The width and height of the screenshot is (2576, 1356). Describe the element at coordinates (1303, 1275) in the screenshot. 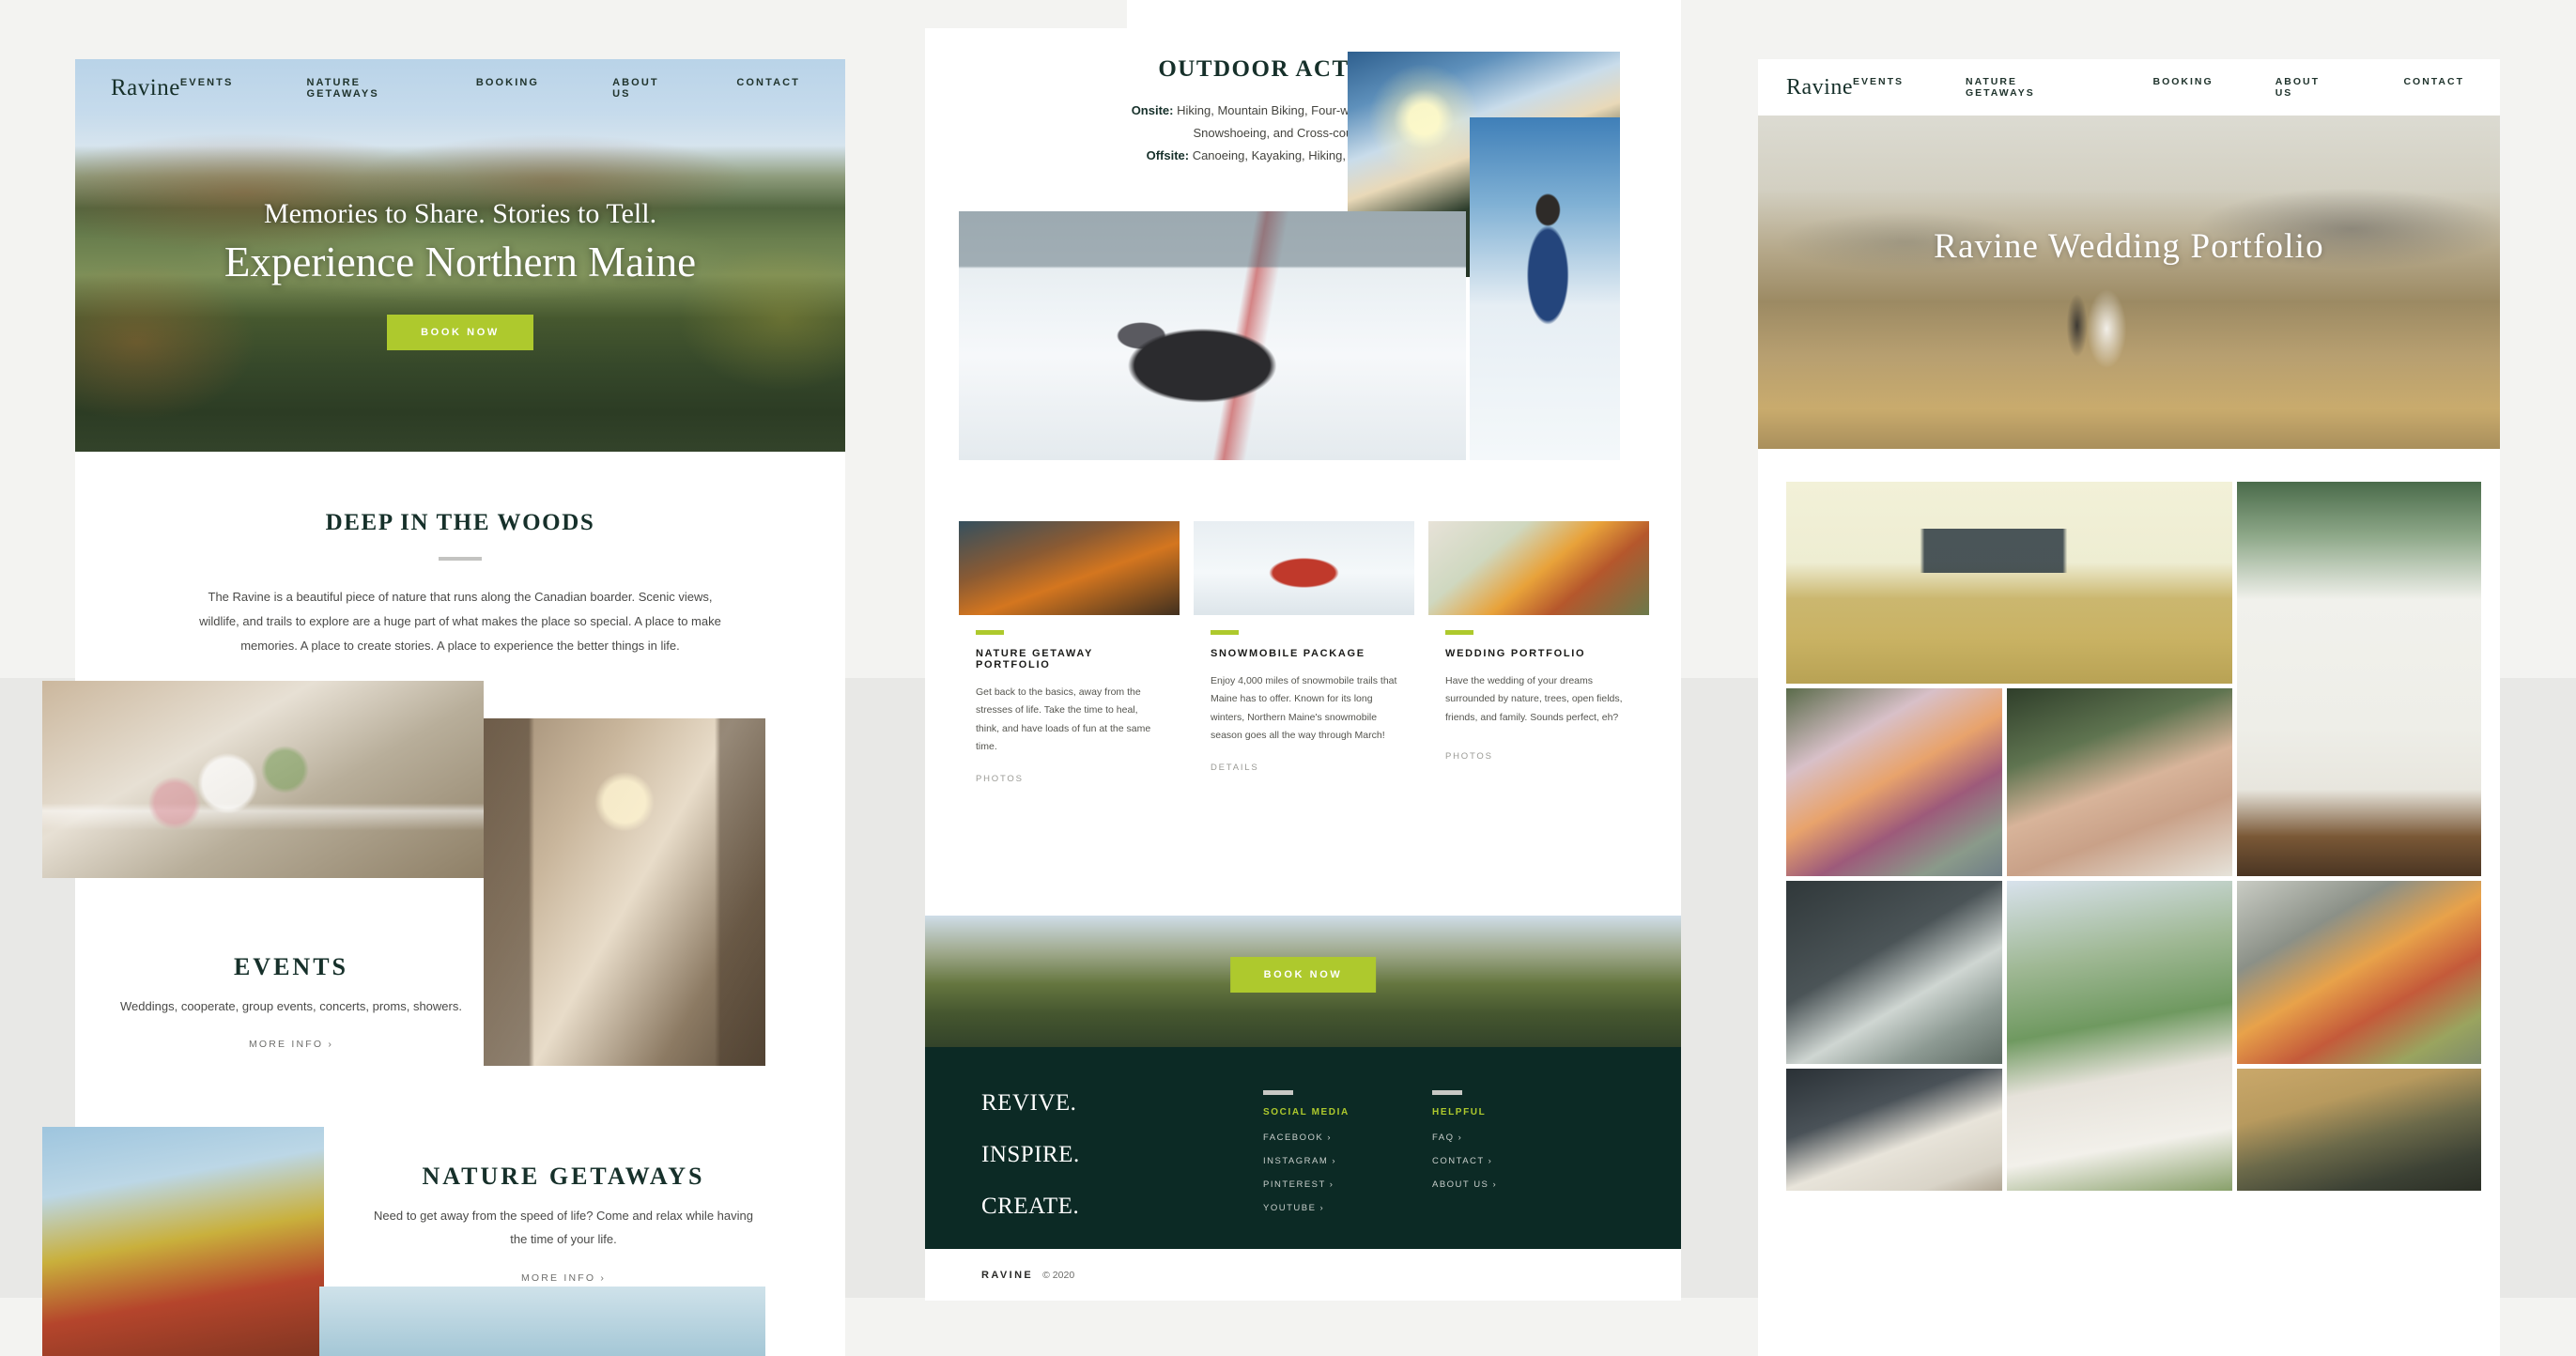

I see `footer-bottom-bar: RAVINE © 2020` at that location.